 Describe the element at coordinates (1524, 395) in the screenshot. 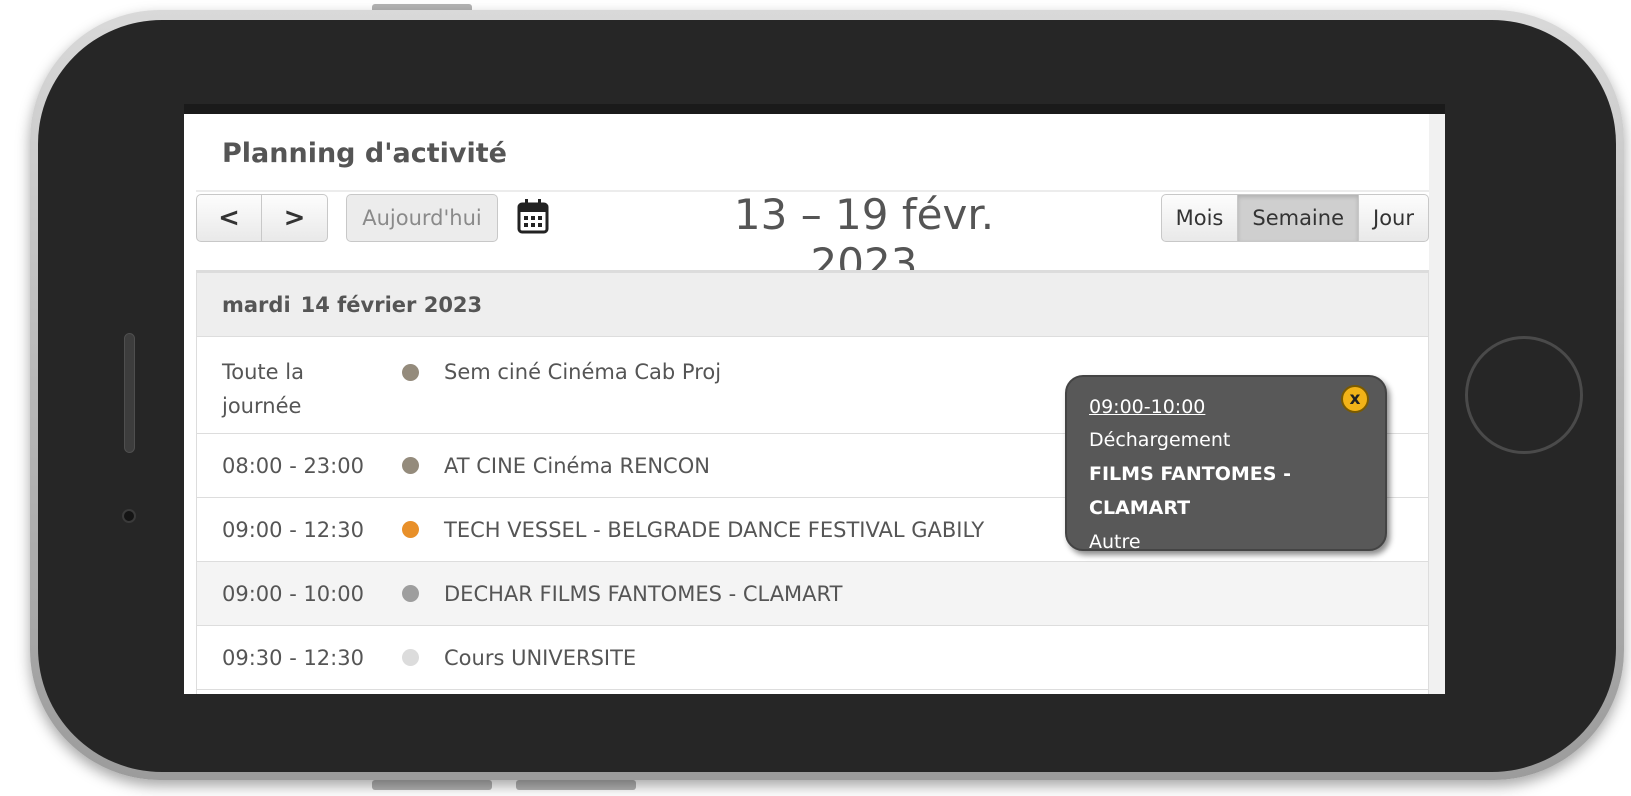

I see `phone-home-button` at that location.